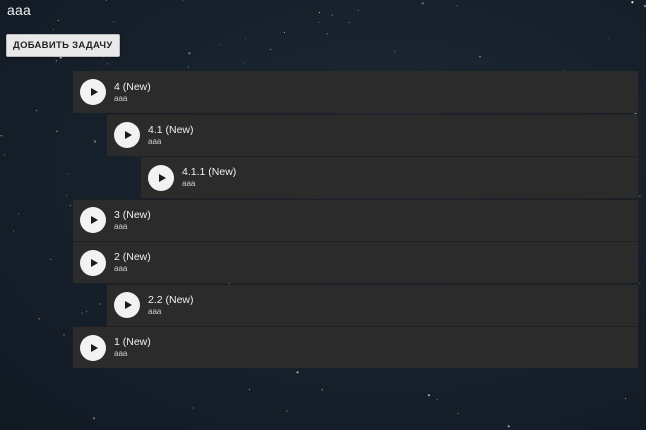 Image resolution: width=646 pixels, height=430 pixels. Describe the element at coordinates (19, 10) in the screenshot. I see `page-title: aaa` at that location.